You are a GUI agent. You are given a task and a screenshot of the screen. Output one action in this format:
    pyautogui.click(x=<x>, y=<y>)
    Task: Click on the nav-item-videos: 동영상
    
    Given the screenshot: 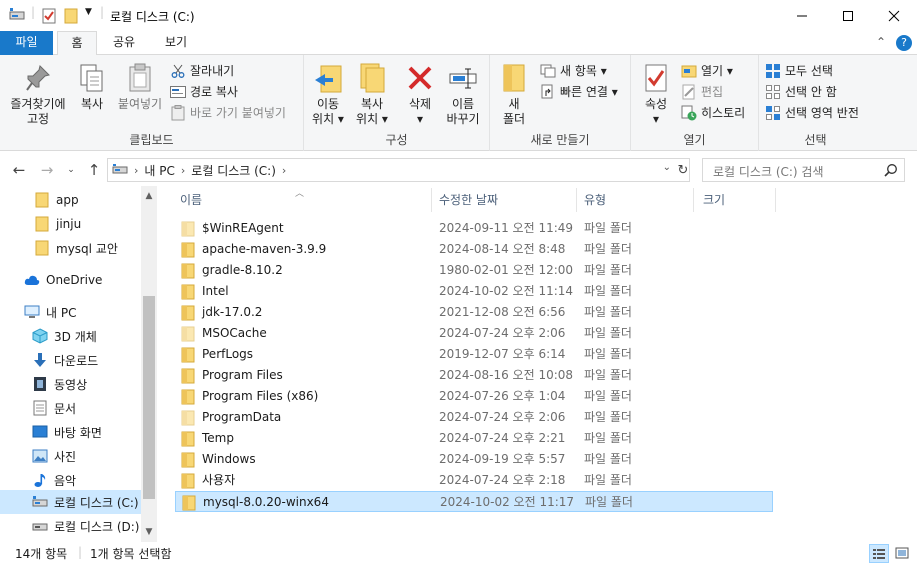 What is the action you would take?
    pyautogui.click(x=70, y=384)
    